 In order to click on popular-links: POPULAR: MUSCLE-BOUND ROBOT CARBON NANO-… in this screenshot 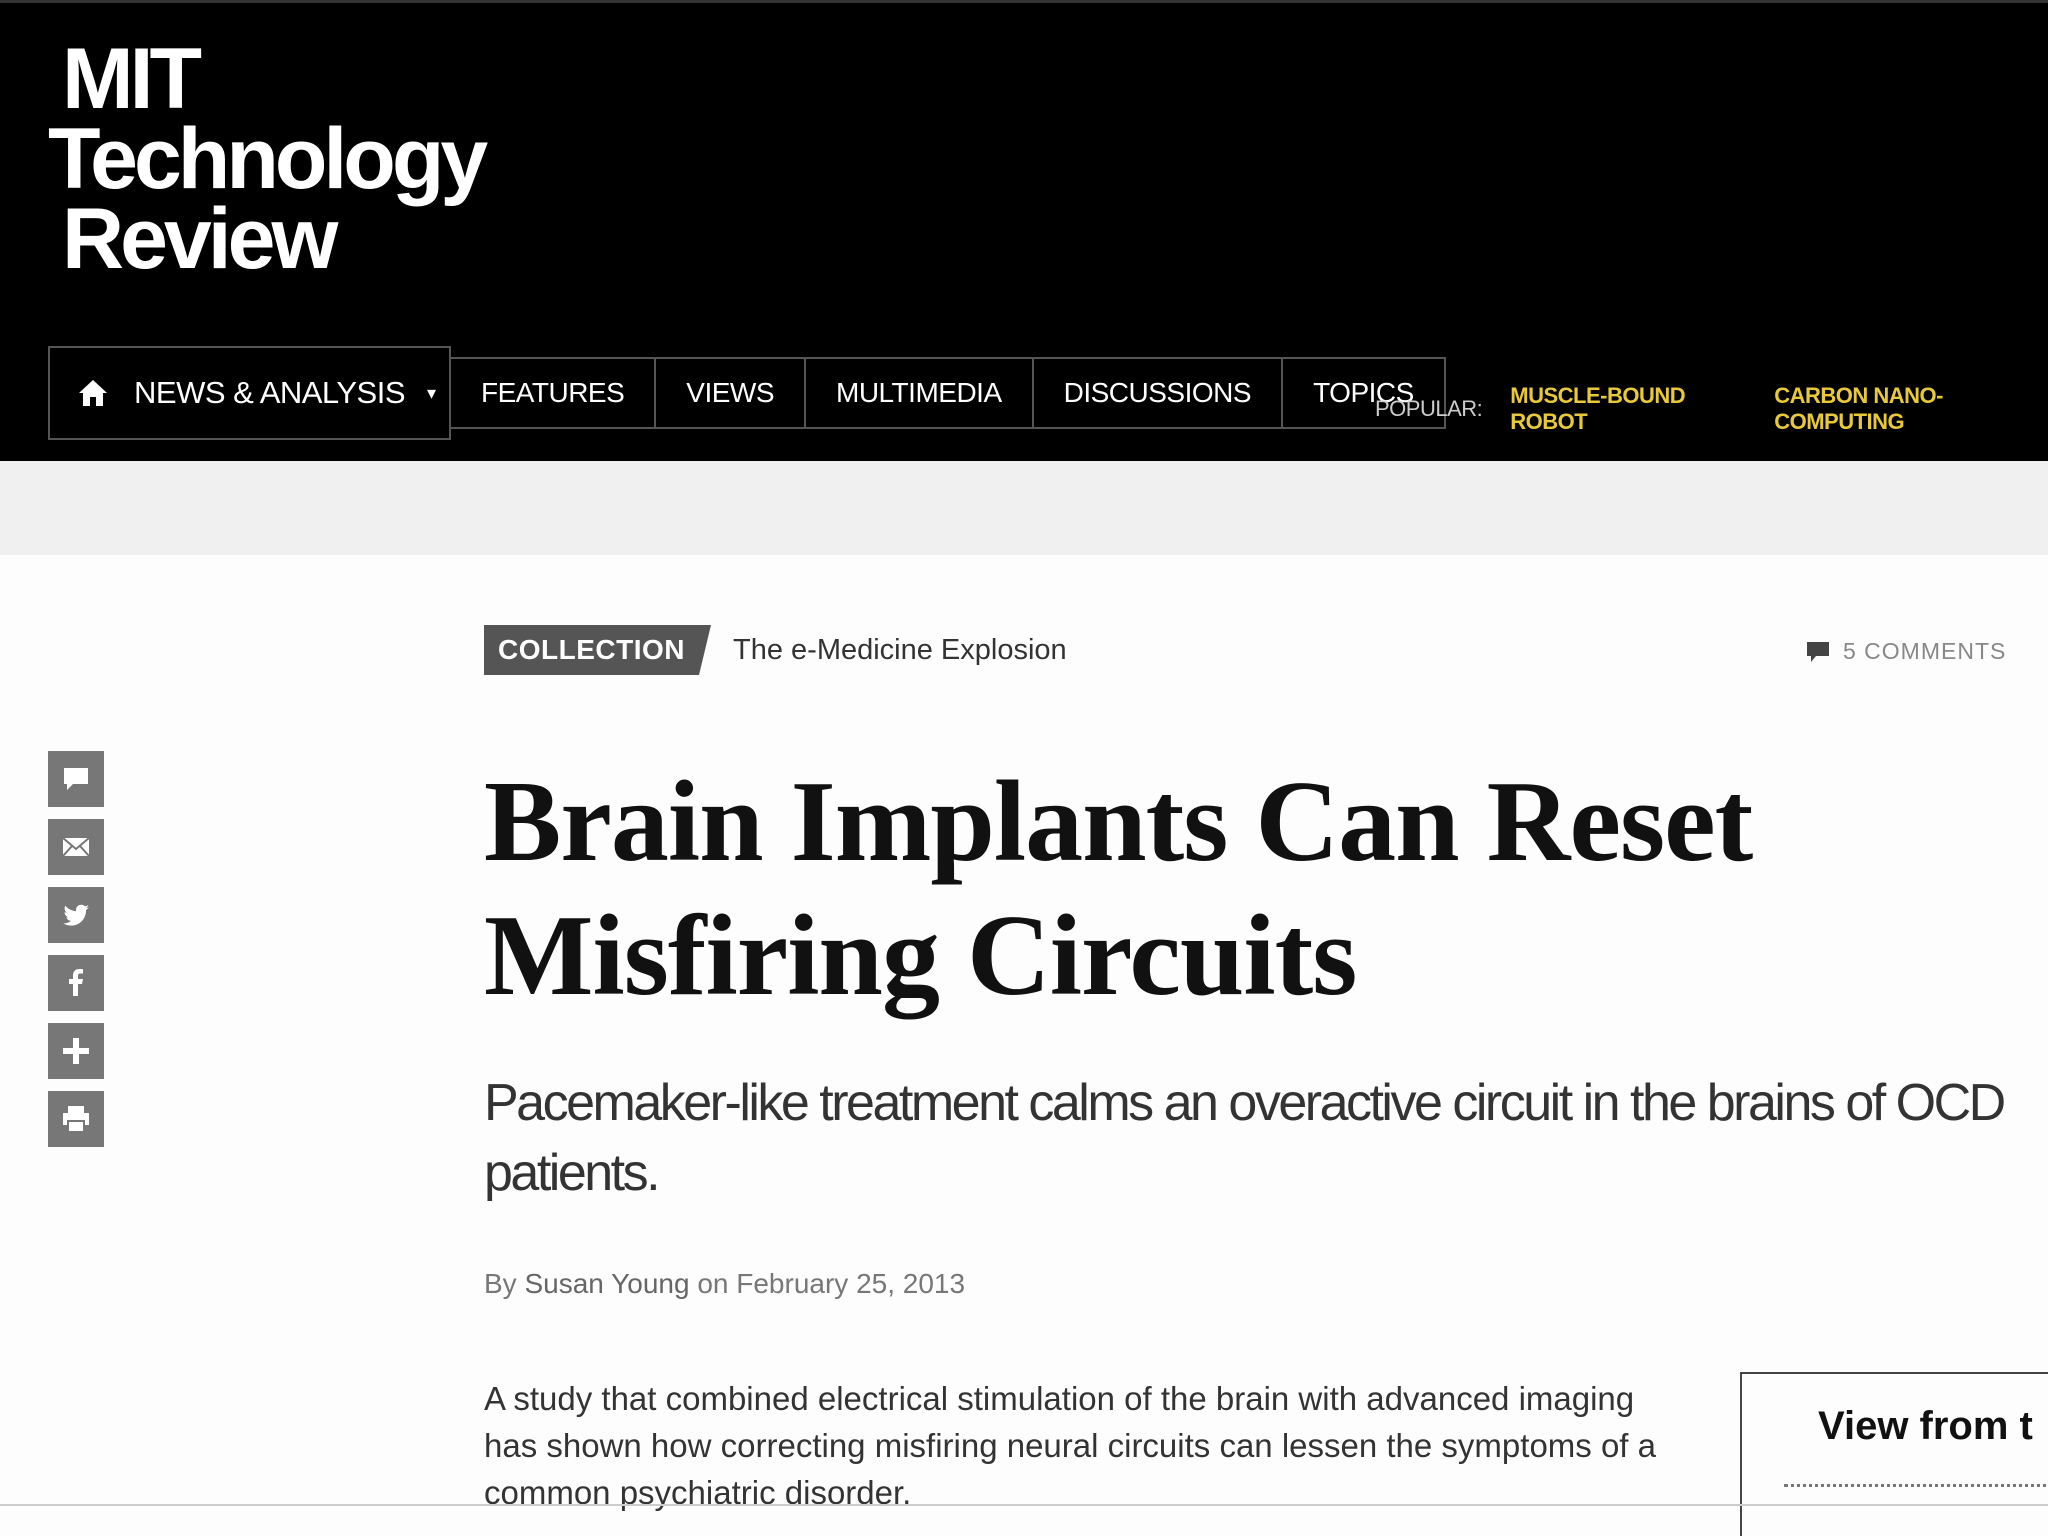, I will do `click(1711, 409)`.